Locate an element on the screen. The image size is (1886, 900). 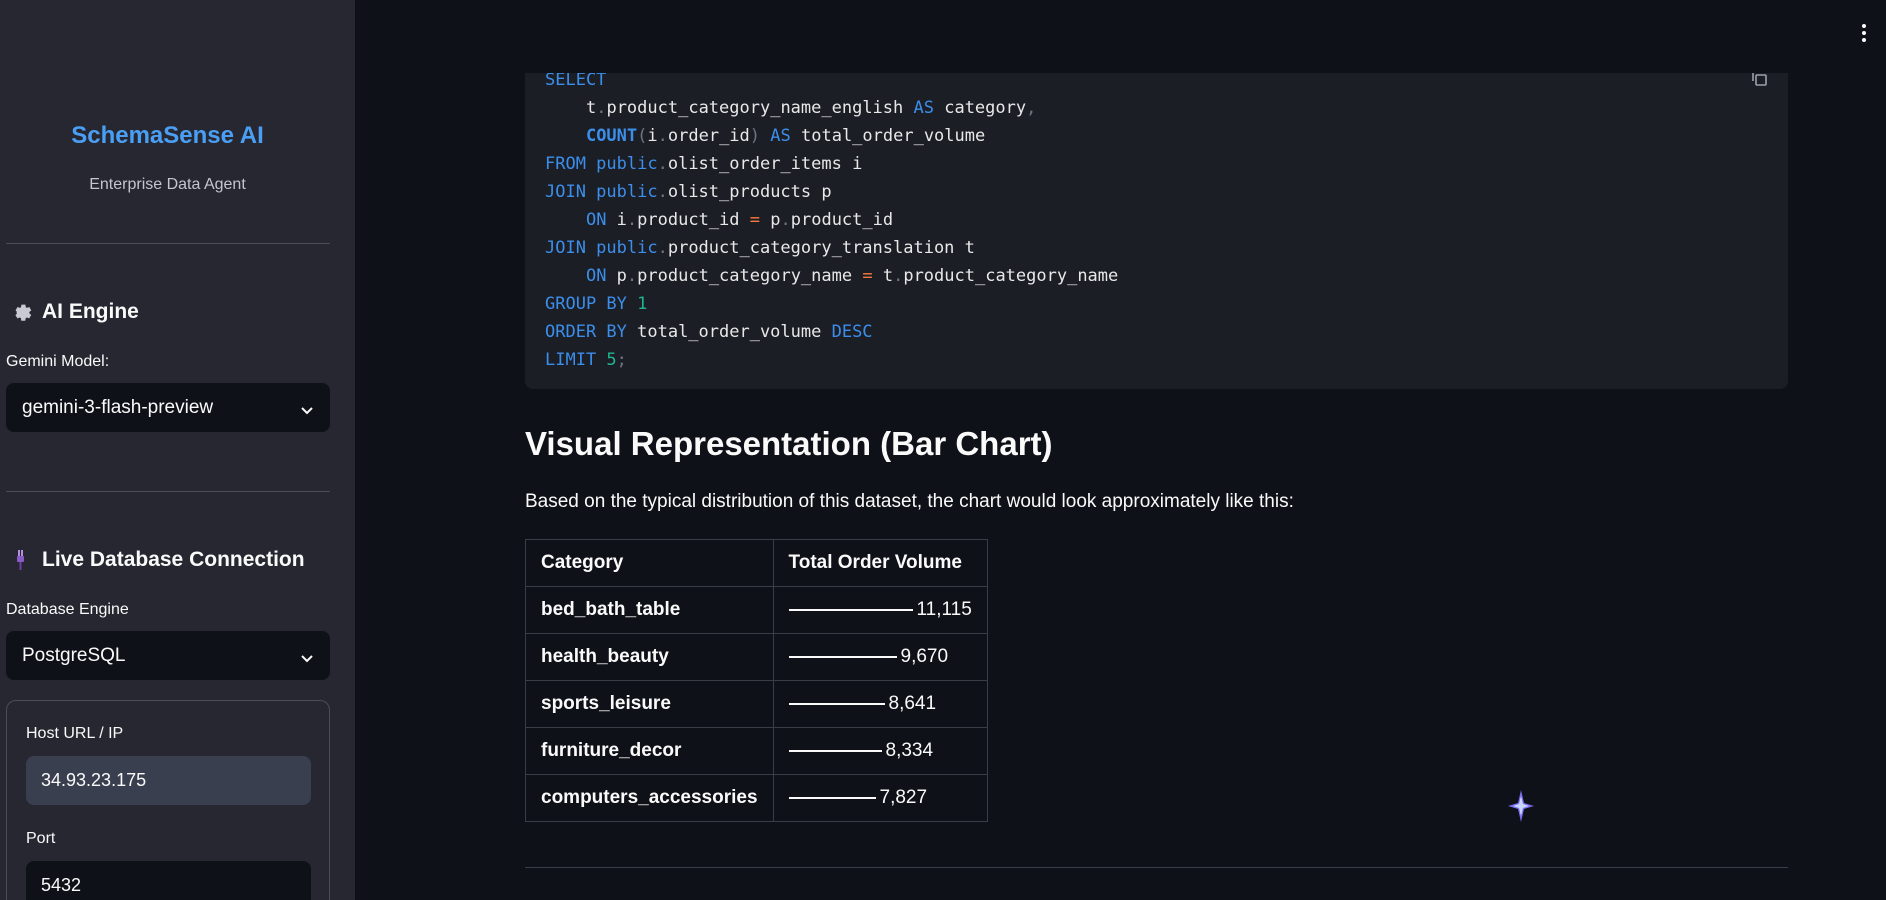
connection-form: Host URL / IP 34.93.23.175 Port 5432 is located at coordinates (168, 800).